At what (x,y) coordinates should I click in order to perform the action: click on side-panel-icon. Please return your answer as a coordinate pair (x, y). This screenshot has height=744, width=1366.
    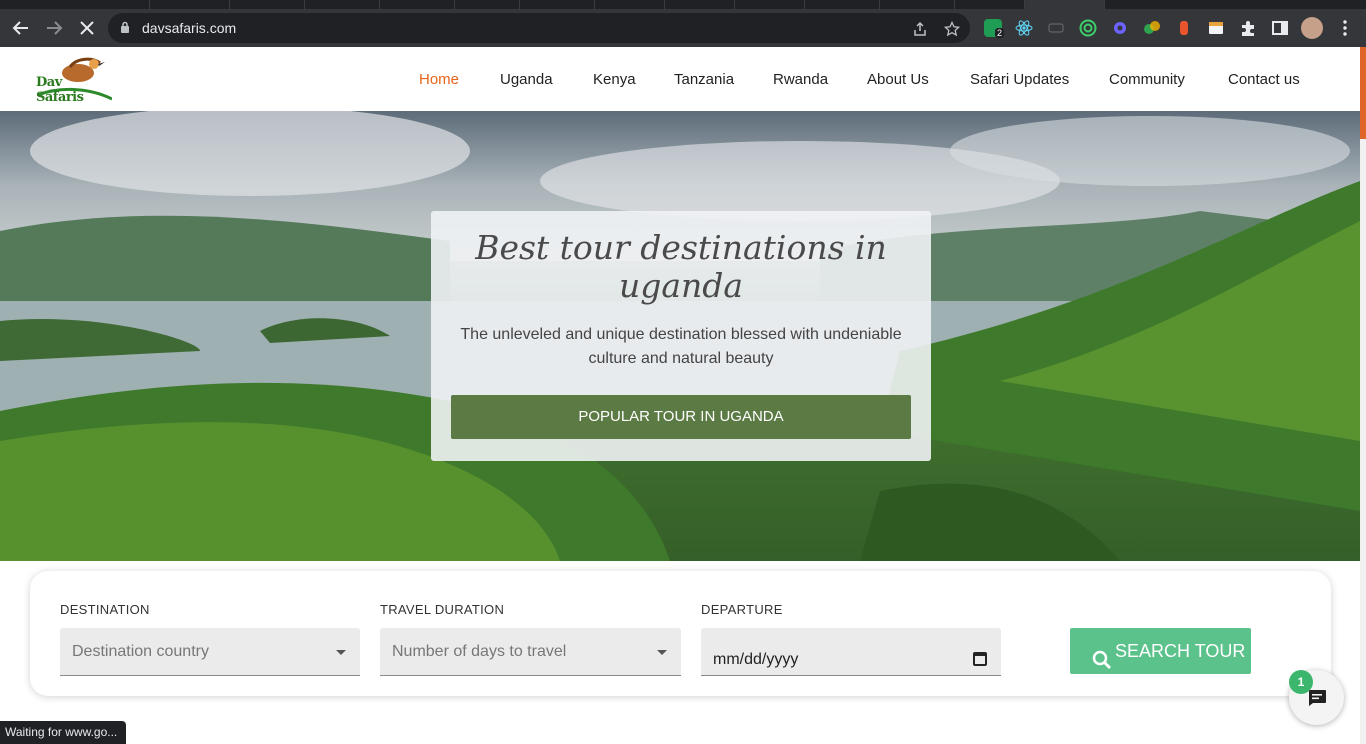
    Looking at the image, I should click on (1280, 28).